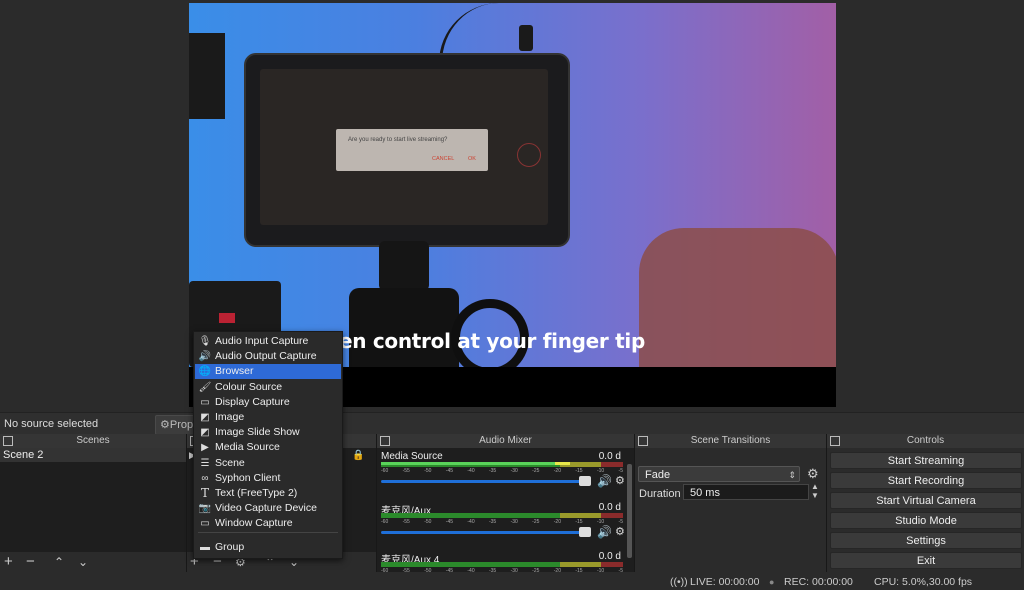 This screenshot has width=1024, height=590. What do you see at coordinates (818, 582) in the screenshot?
I see `rec-time: REC: 00:00:00` at bounding box center [818, 582].